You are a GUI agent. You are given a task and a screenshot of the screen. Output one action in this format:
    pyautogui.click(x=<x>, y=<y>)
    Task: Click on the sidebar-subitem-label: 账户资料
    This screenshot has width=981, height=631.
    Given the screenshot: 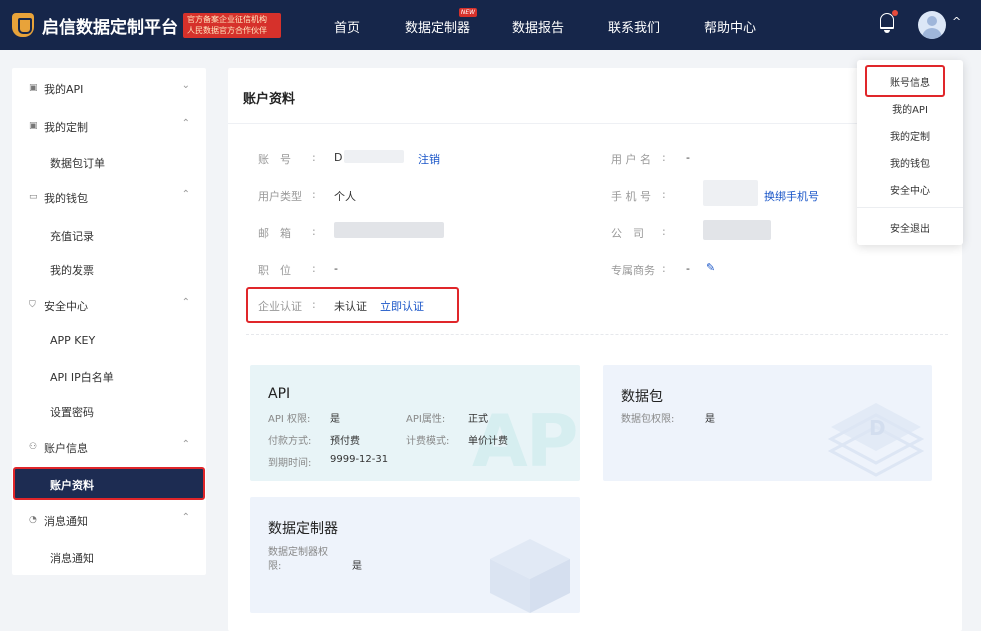 What is the action you would take?
    pyautogui.click(x=72, y=485)
    